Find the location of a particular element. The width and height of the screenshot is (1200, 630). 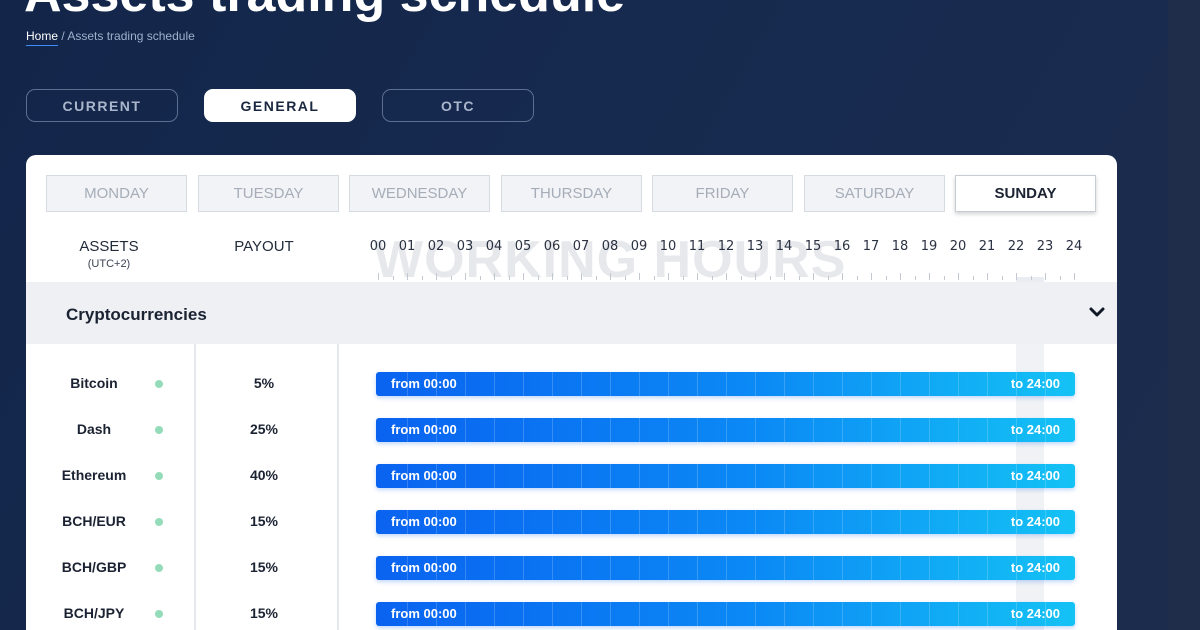

hour-label: 00 is located at coordinates (378, 246).